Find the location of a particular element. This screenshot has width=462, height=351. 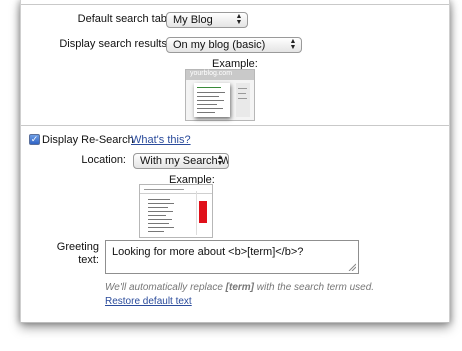

search-wijit-marker is located at coordinates (203, 212).